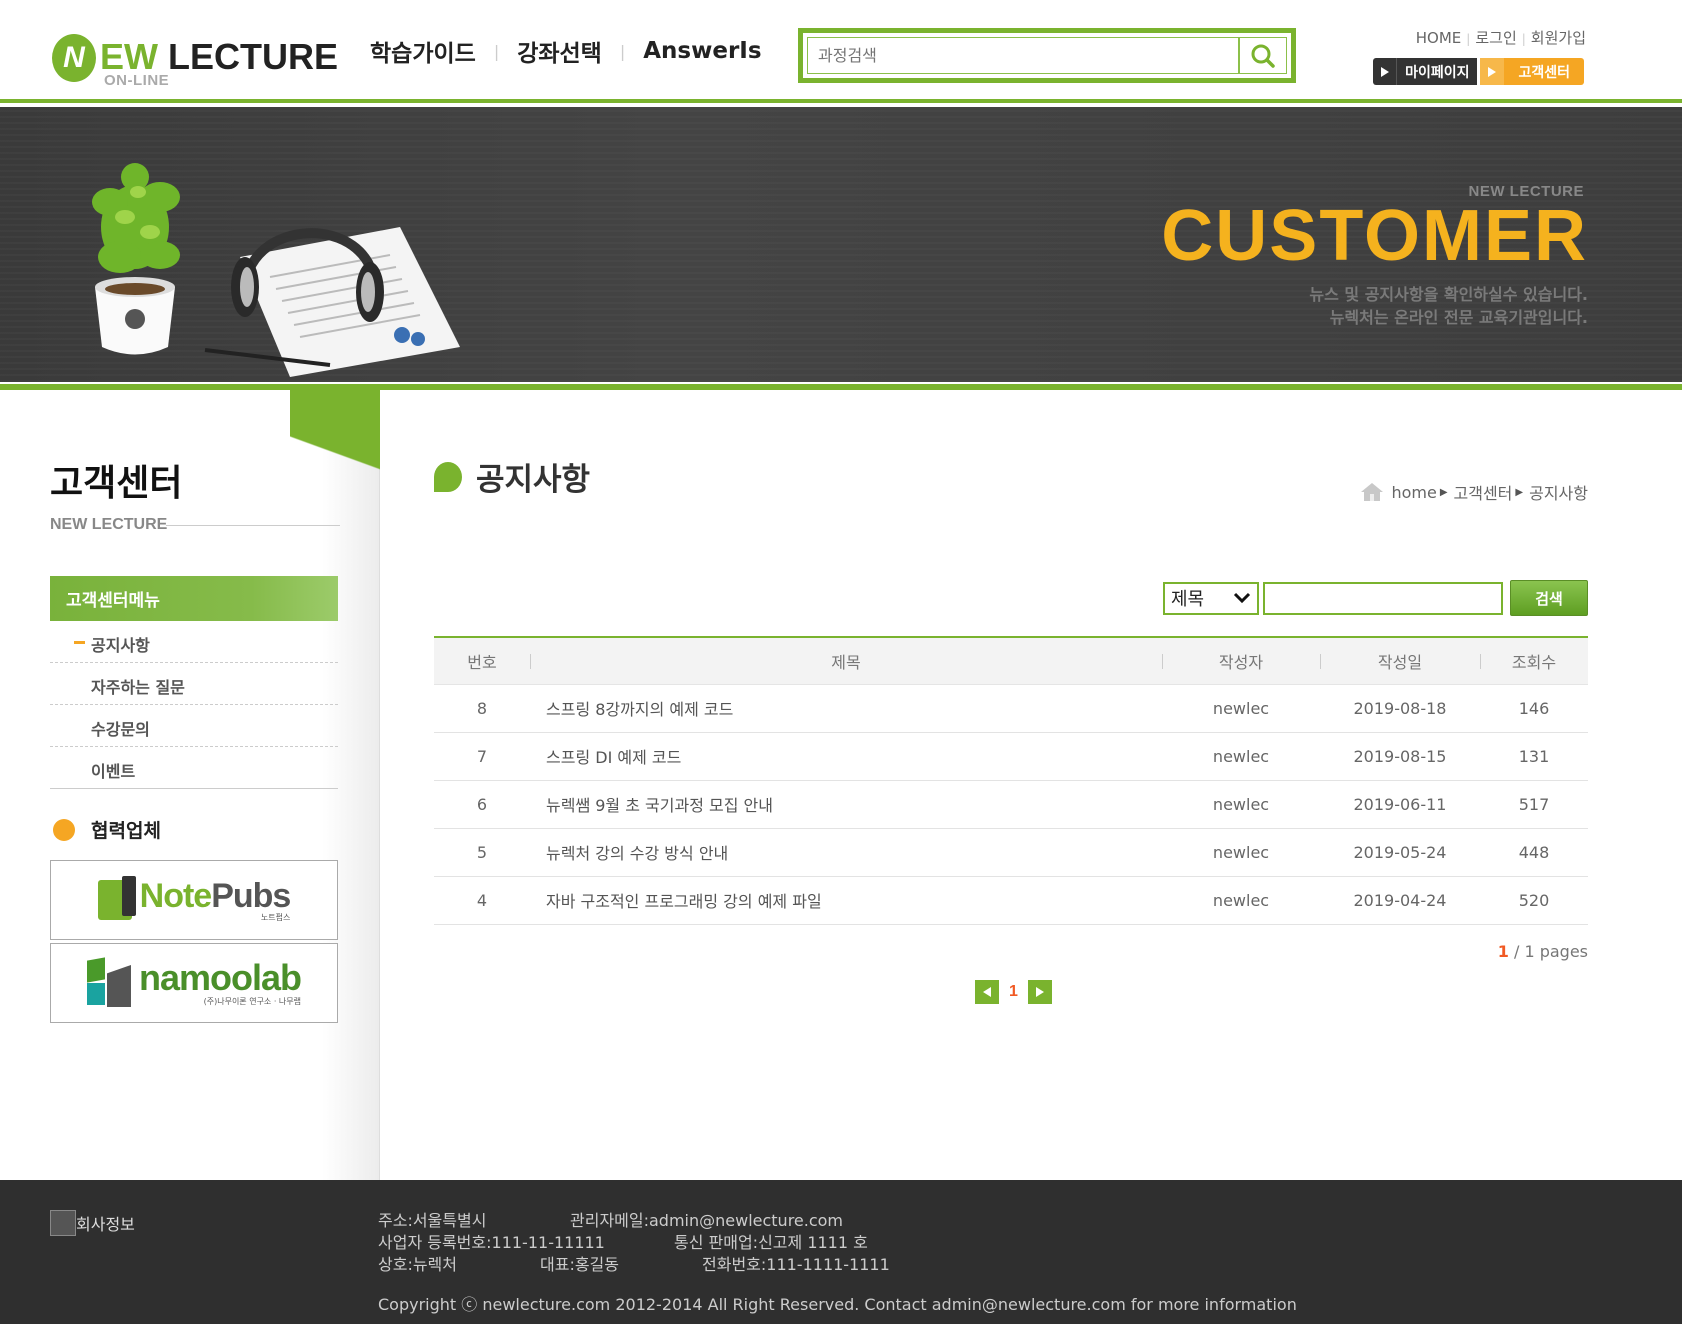  Describe the element at coordinates (482, 804) in the screenshot. I see `row-number: 6` at that location.